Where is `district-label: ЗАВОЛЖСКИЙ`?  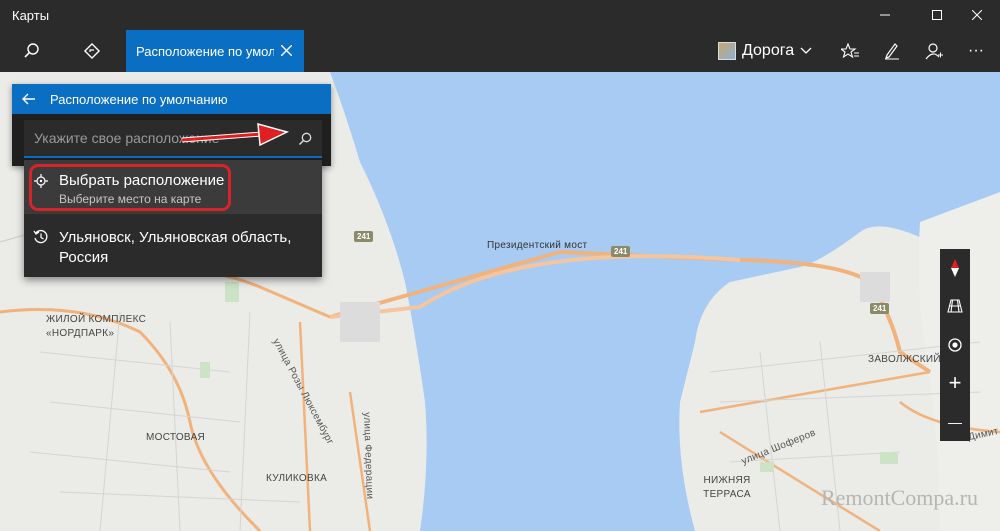
district-label: ЗАВОЛЖСКИЙ is located at coordinates (904, 359).